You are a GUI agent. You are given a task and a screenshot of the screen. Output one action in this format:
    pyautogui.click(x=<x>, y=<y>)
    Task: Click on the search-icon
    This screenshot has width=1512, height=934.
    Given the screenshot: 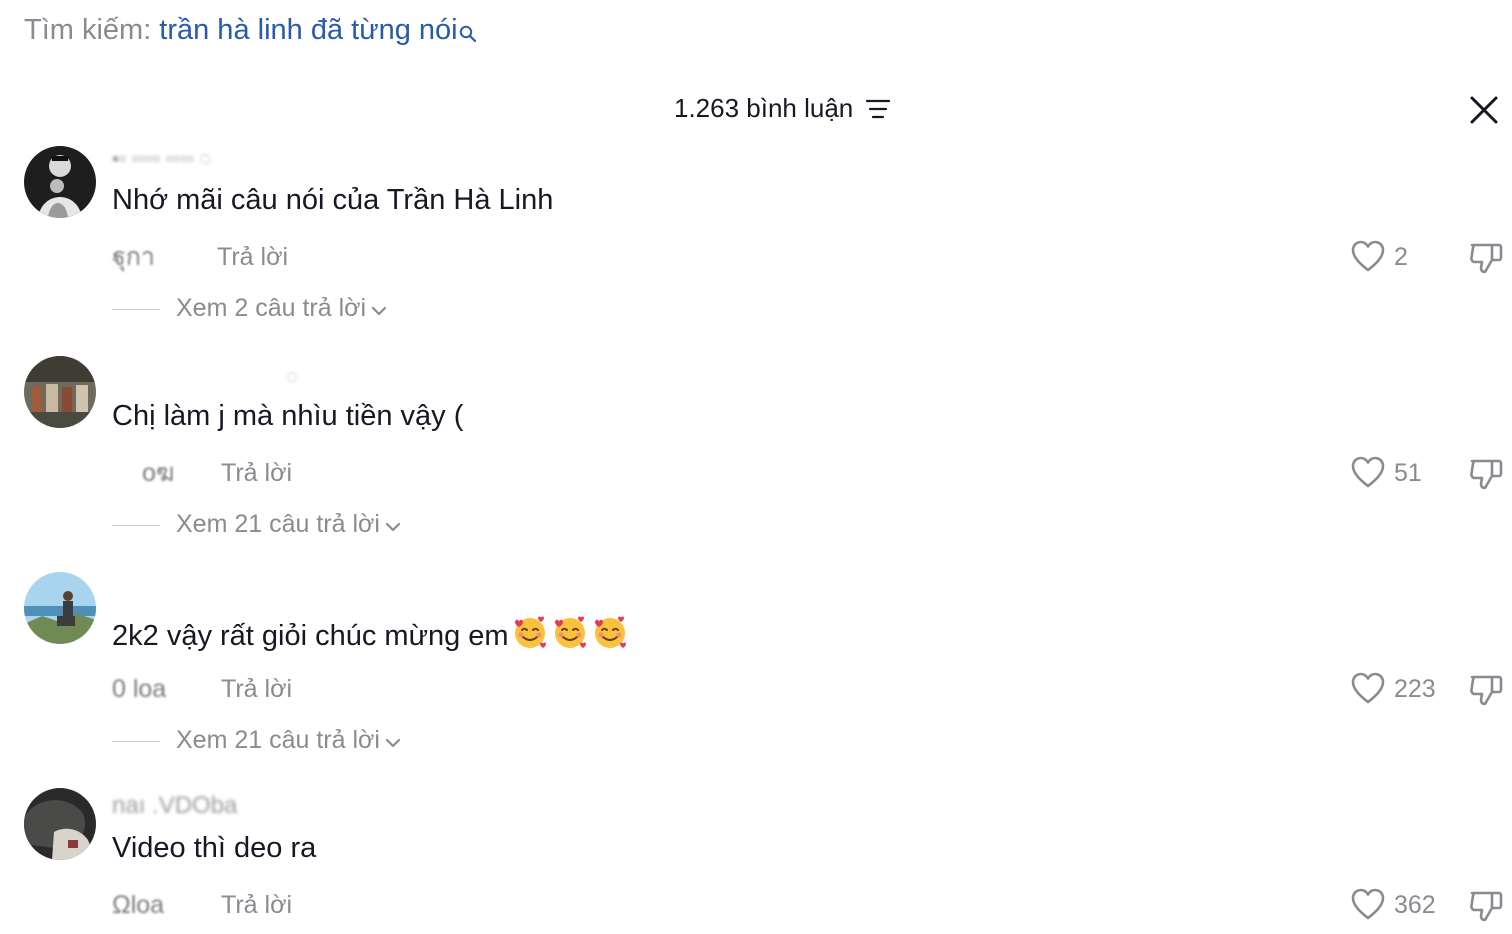 What is the action you would take?
    pyautogui.click(x=468, y=34)
    